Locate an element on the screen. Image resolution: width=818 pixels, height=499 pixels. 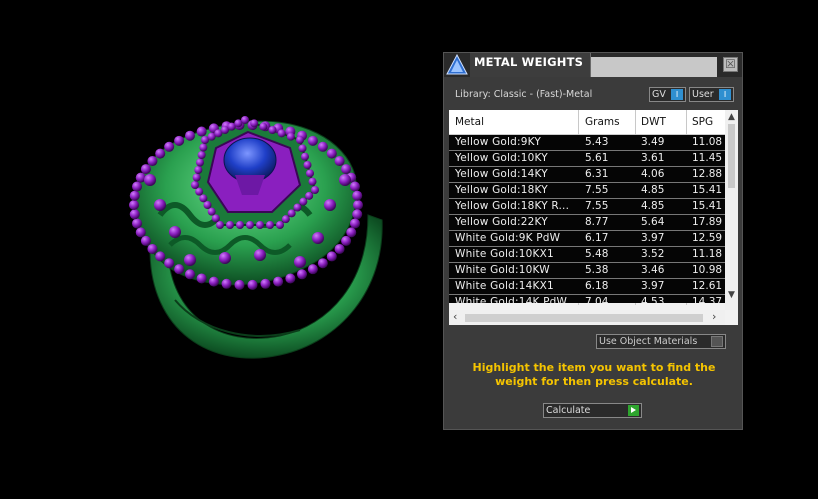
table-row: Yellow Gold:9KY 5.43 3.49 11.08 is located at coordinates (587, 143).